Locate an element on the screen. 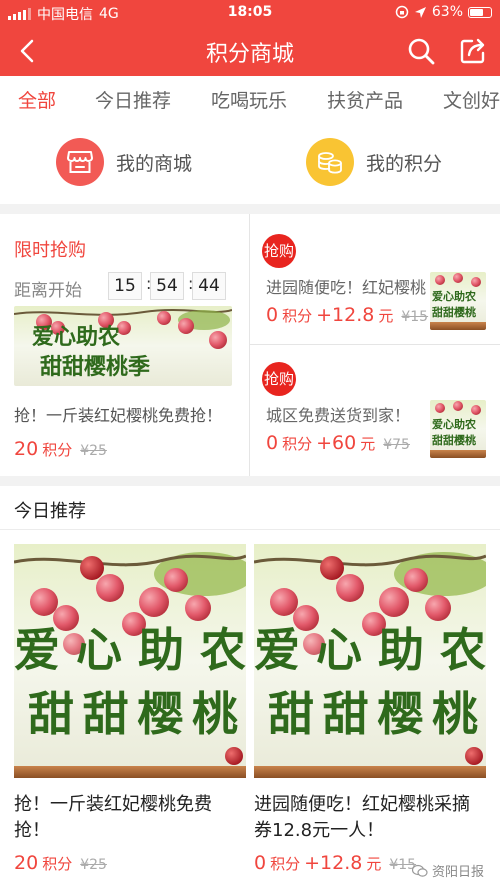 The height and width of the screenshot is (888, 500). original-price: ¥15 is located at coordinates (415, 317).